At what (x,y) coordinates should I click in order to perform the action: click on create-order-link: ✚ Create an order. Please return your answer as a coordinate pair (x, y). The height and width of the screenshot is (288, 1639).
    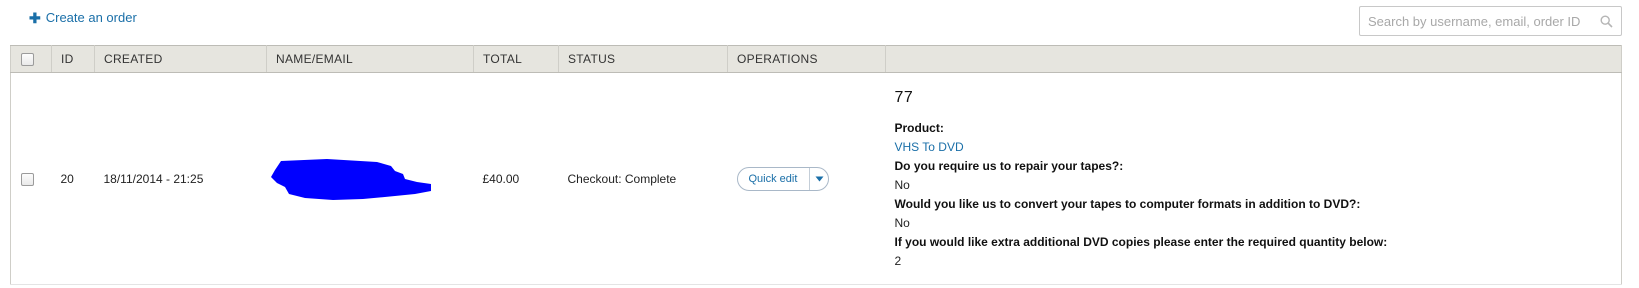
    Looking at the image, I should click on (83, 17).